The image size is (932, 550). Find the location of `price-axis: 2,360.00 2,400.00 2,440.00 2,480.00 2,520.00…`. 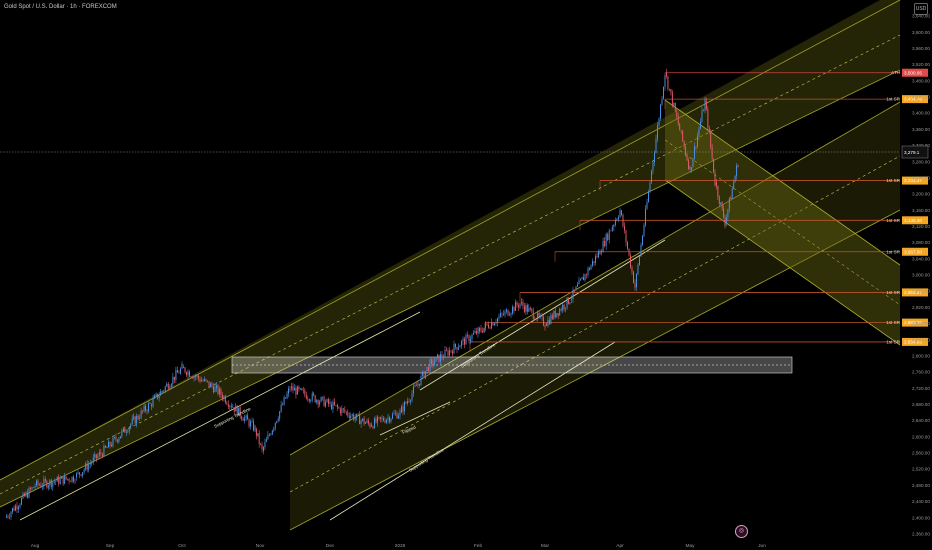

price-axis: 2,360.00 2,400.00 2,440.00 2,480.00 2,520.00… is located at coordinates (921, 275).